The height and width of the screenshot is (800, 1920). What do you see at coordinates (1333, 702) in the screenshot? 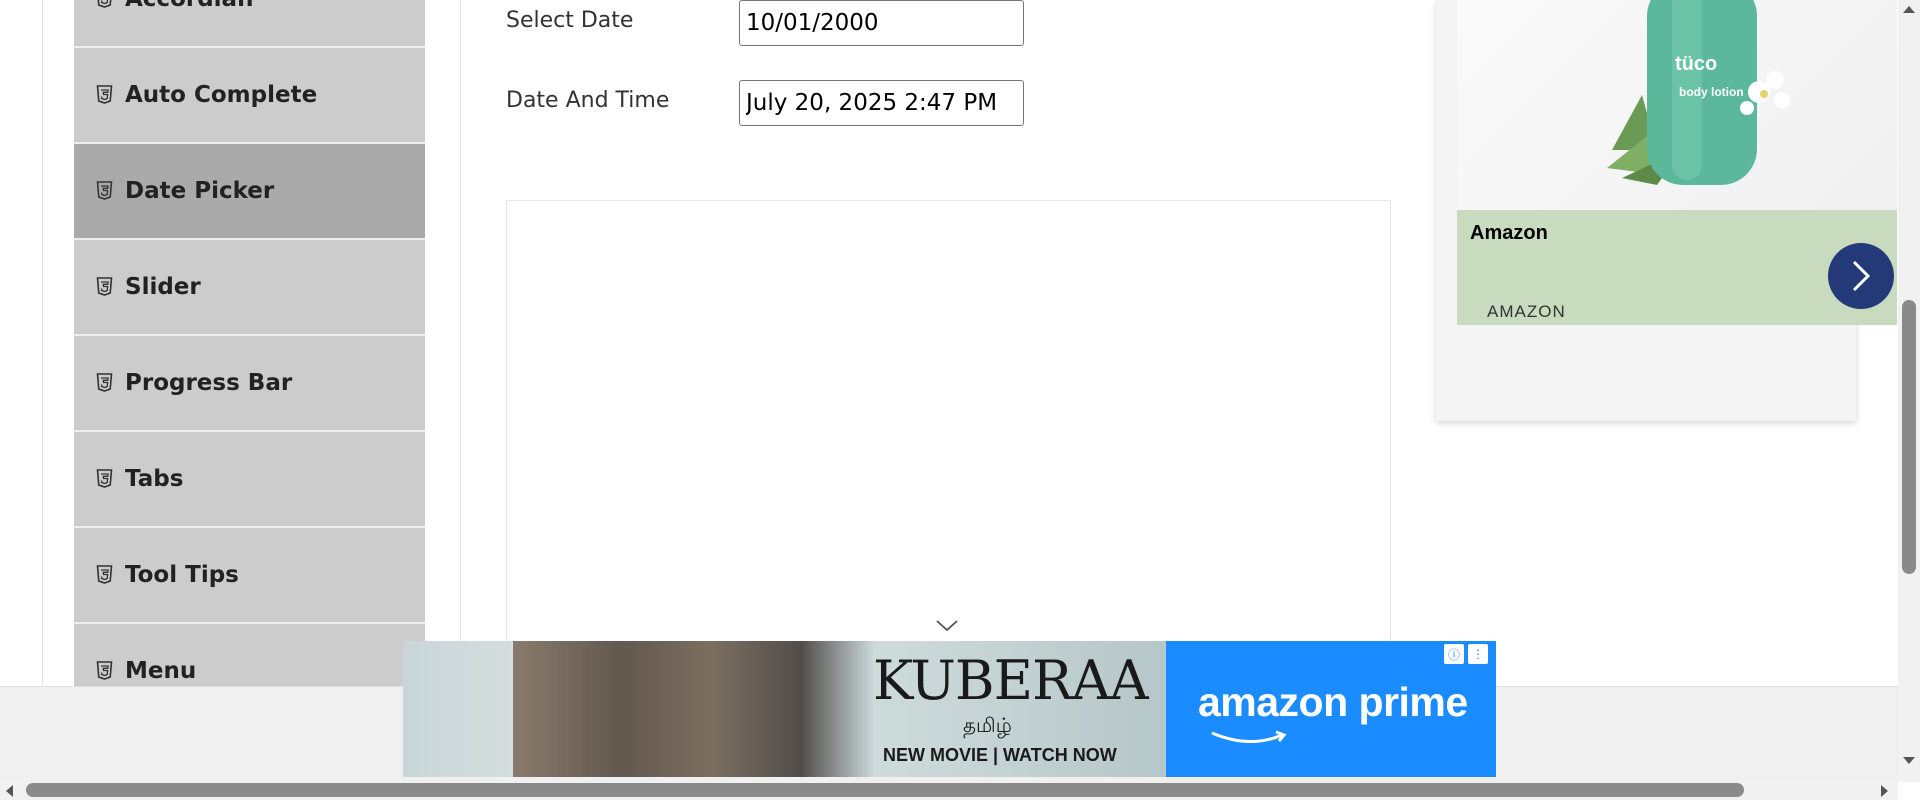
I see `prime-logo-text: amazon prime` at bounding box center [1333, 702].